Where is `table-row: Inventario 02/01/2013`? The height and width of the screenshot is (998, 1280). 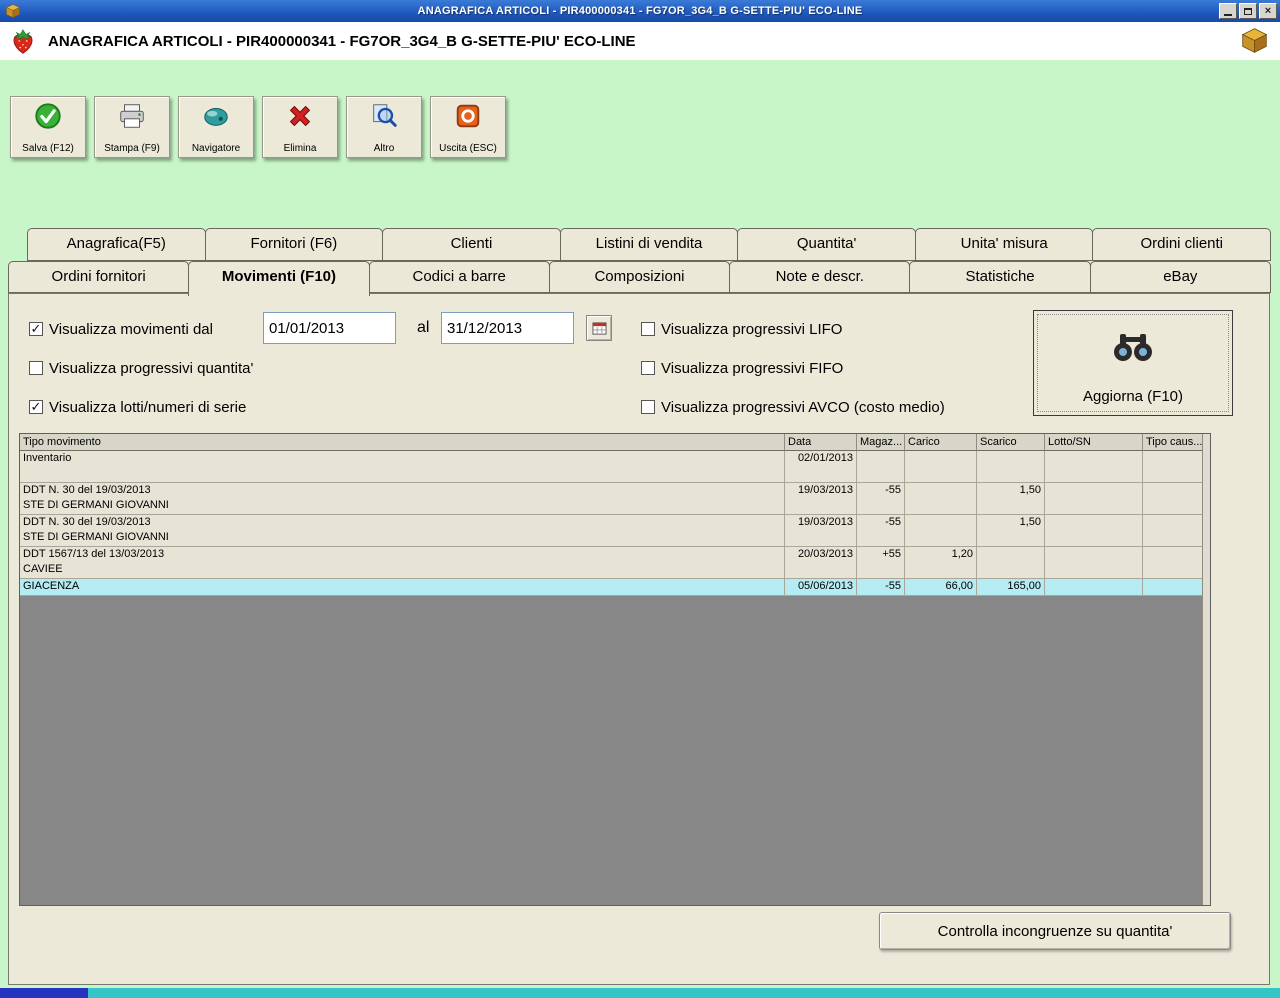
table-row: Inventario 02/01/2013 is located at coordinates (615, 467).